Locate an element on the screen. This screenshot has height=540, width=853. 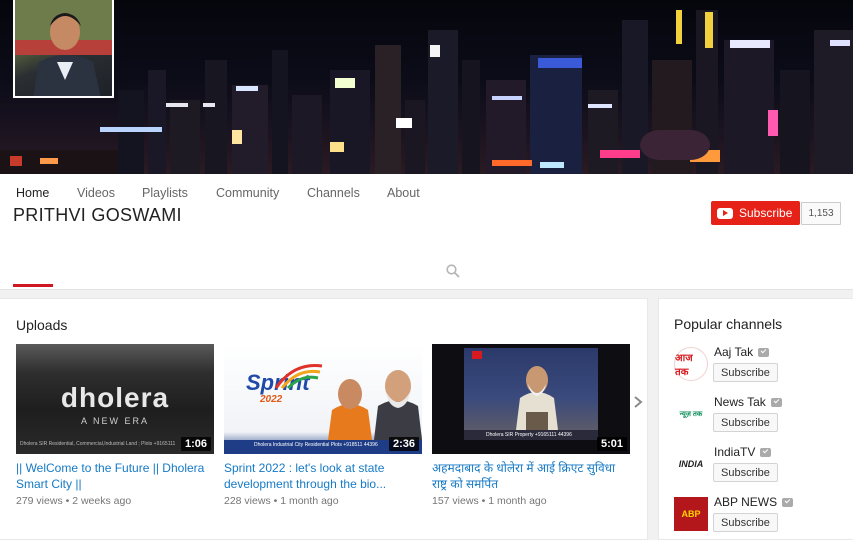
channel-avatar is located at coordinates (63, 49).